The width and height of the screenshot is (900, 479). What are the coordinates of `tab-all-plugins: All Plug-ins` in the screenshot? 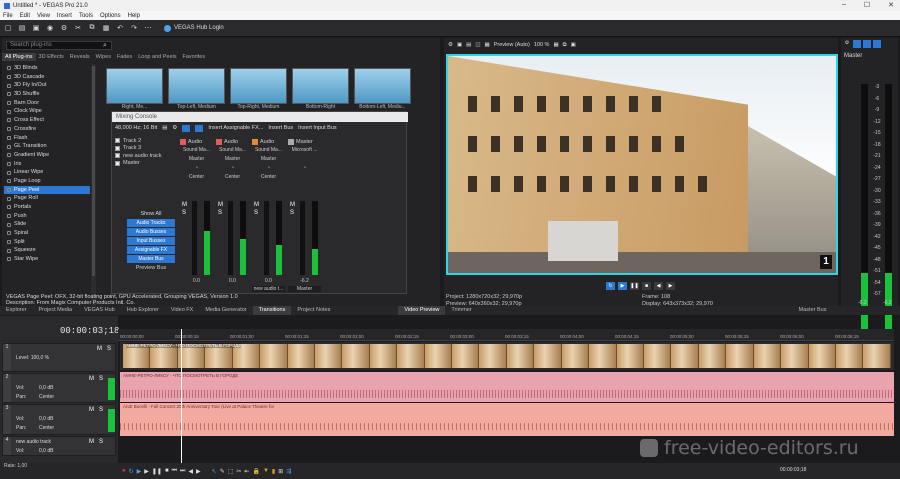 It's located at (19, 57).